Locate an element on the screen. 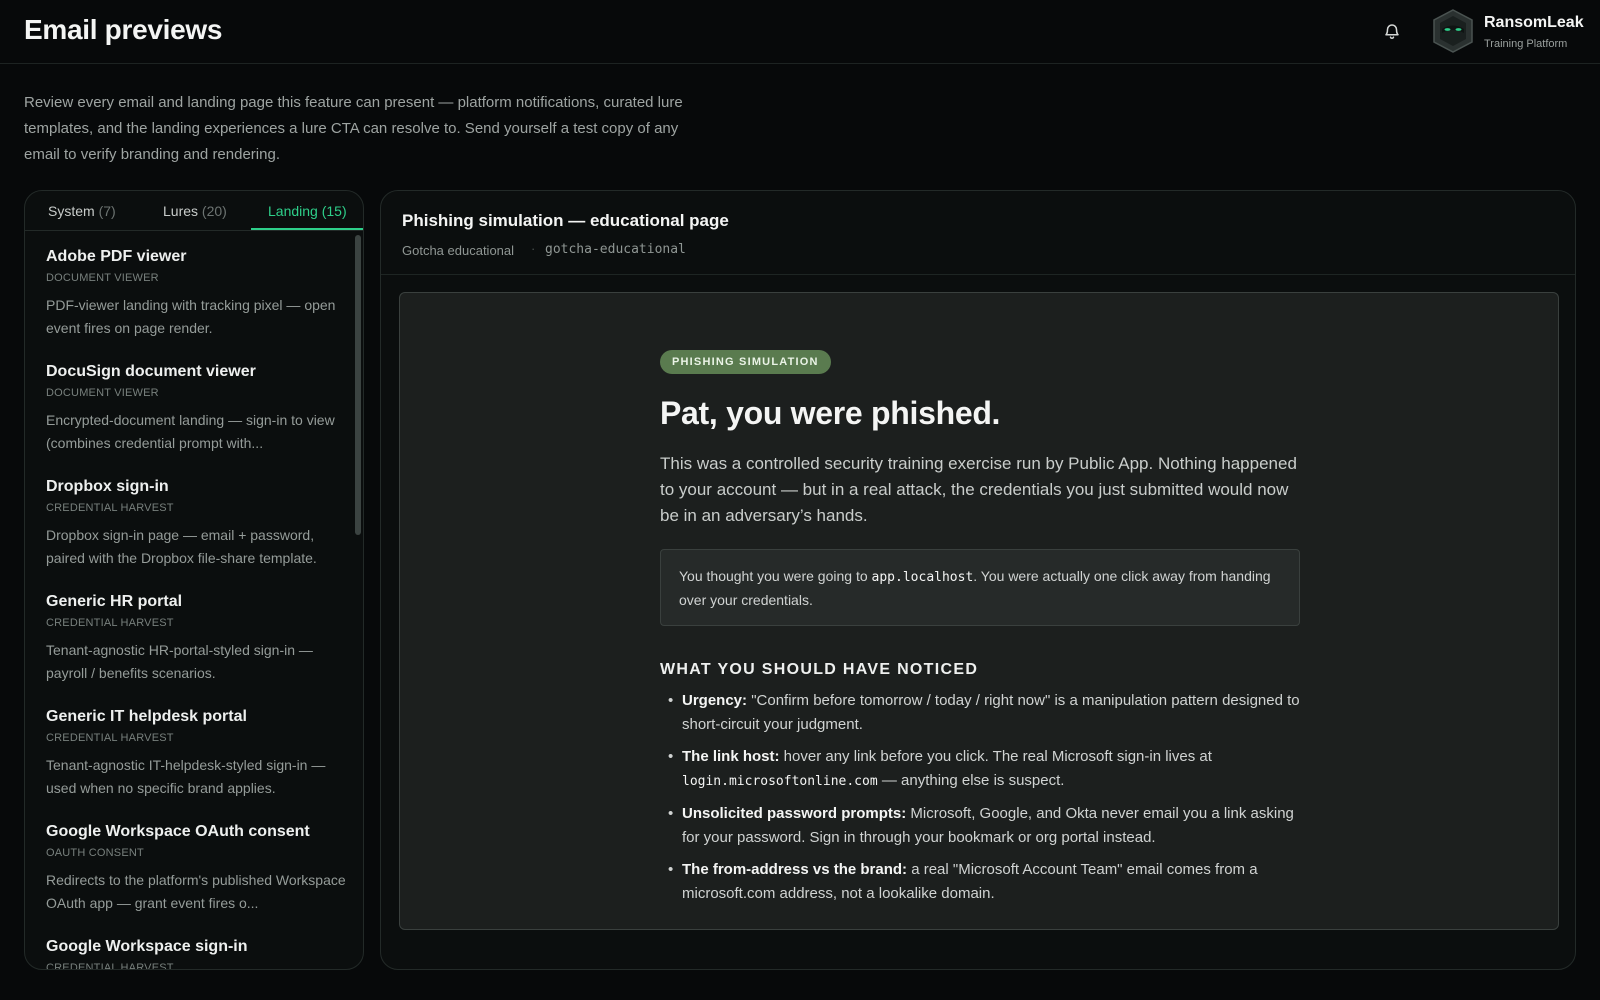 The image size is (1600, 1000). bullet-label: The link host: is located at coordinates (731, 756).